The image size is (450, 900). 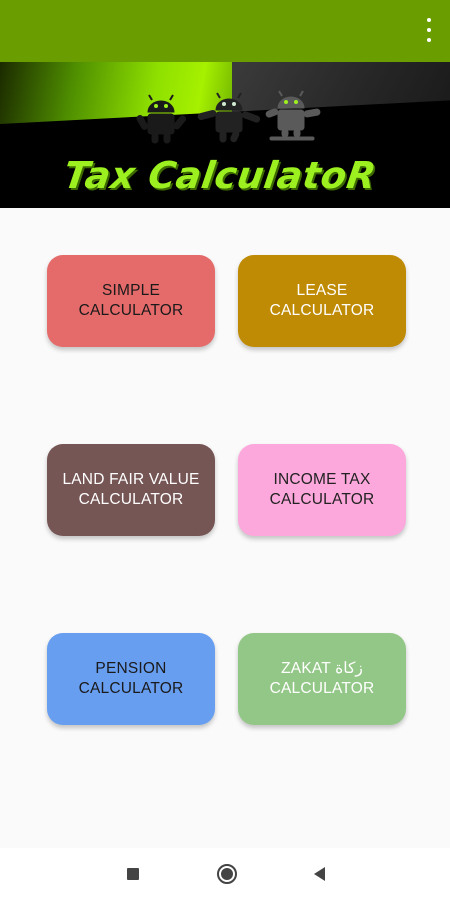 I want to click on recent-apps-icon, so click(x=133, y=874).